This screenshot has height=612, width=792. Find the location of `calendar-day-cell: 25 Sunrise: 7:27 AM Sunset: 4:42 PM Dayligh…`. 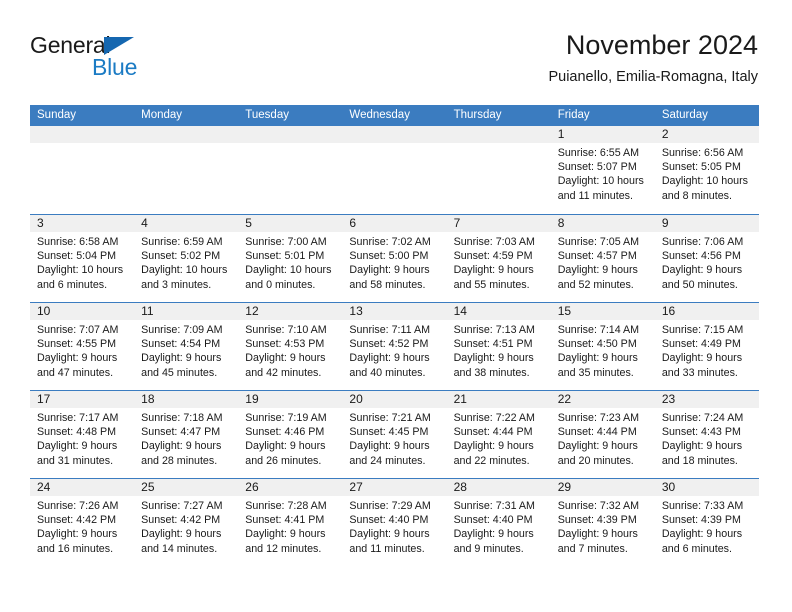

calendar-day-cell: 25 Sunrise: 7:27 AM Sunset: 4:42 PM Dayligh… is located at coordinates (186, 522).